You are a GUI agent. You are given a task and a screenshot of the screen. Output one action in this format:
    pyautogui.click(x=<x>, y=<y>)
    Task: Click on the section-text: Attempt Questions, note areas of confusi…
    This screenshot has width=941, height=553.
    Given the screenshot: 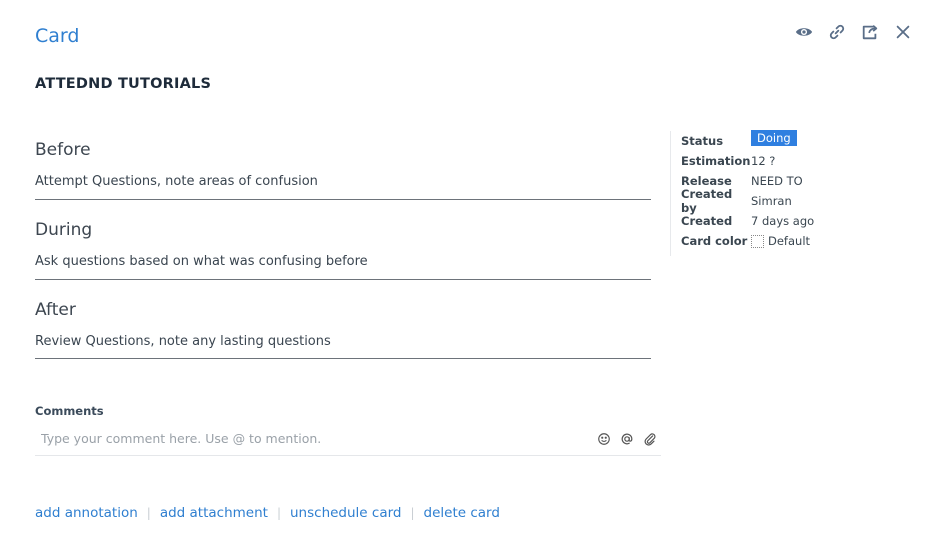 What is the action you would take?
    pyautogui.click(x=343, y=187)
    